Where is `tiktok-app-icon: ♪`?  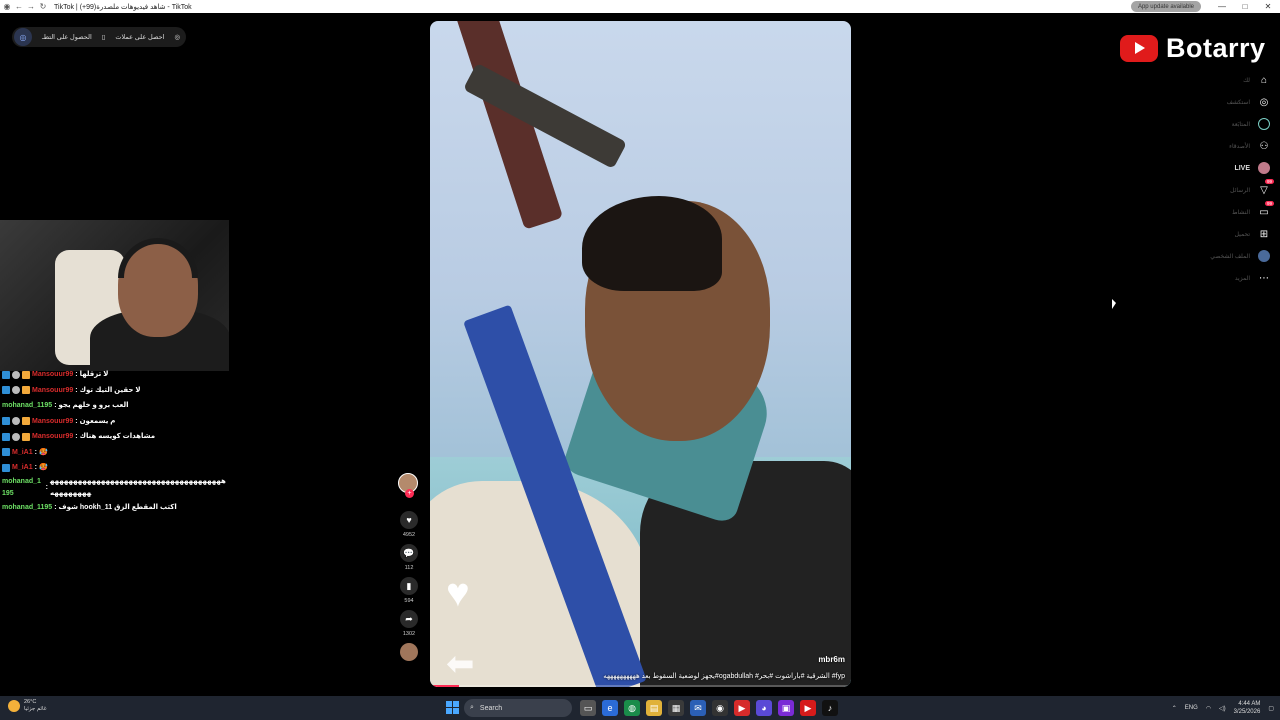
tiktok-app-icon: ♪ is located at coordinates (830, 708).